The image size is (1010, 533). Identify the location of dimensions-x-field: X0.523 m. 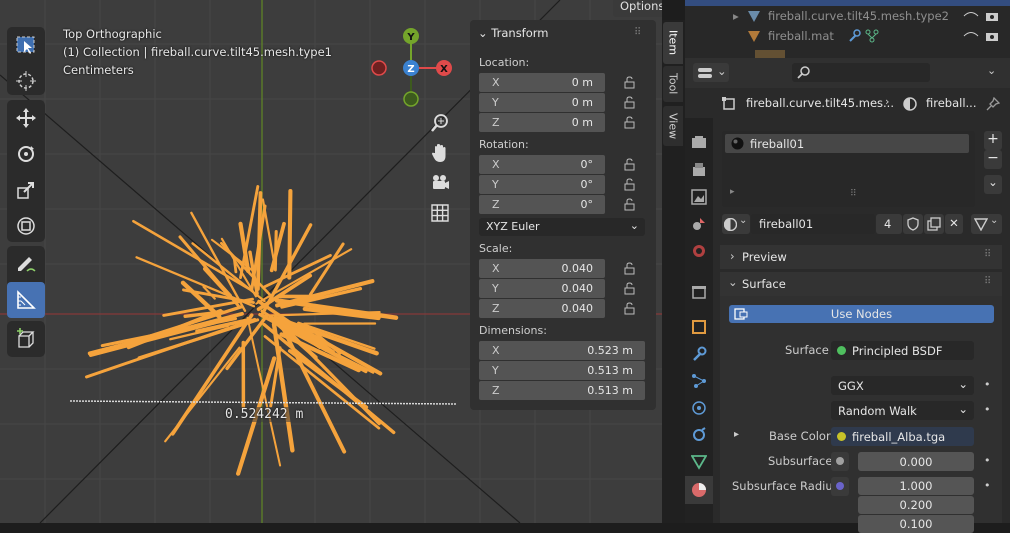
(562, 350).